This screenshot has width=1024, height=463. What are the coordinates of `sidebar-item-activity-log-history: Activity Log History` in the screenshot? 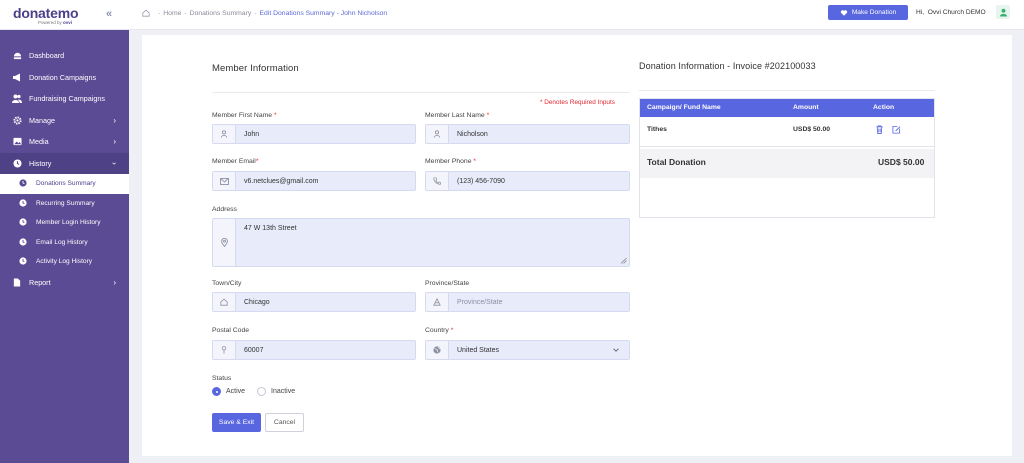 It's located at (64, 262).